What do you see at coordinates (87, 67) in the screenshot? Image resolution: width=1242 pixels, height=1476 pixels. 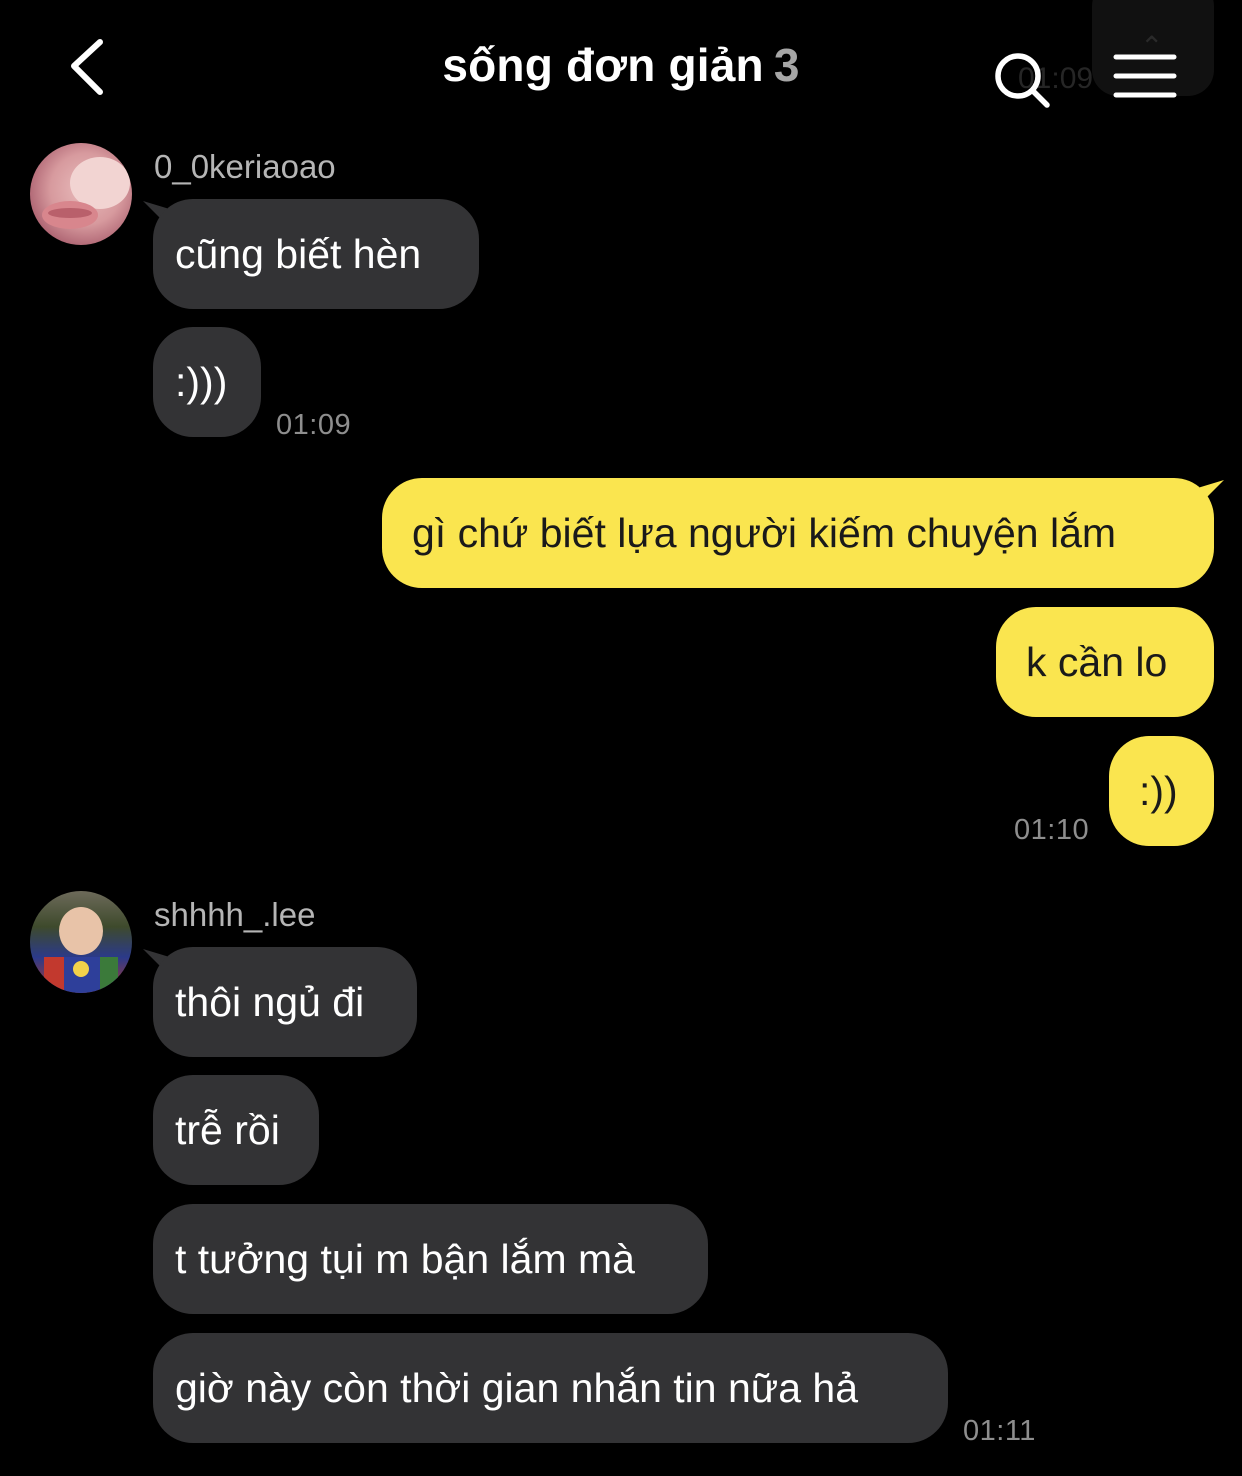 I see `back-arrow-icon` at bounding box center [87, 67].